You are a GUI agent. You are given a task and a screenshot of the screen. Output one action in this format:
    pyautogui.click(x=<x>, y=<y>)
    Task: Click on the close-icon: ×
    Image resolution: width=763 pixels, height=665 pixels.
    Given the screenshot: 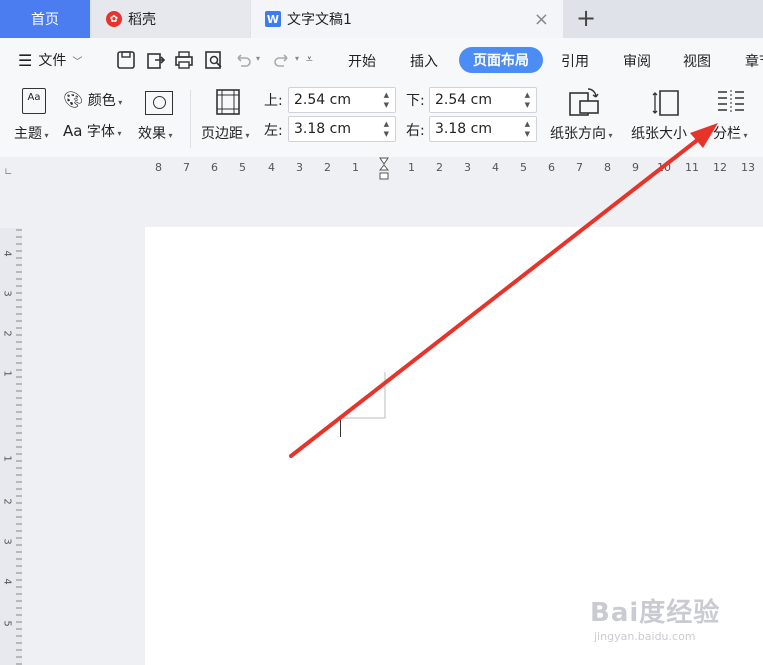 What is the action you would take?
    pyautogui.click(x=541, y=19)
    